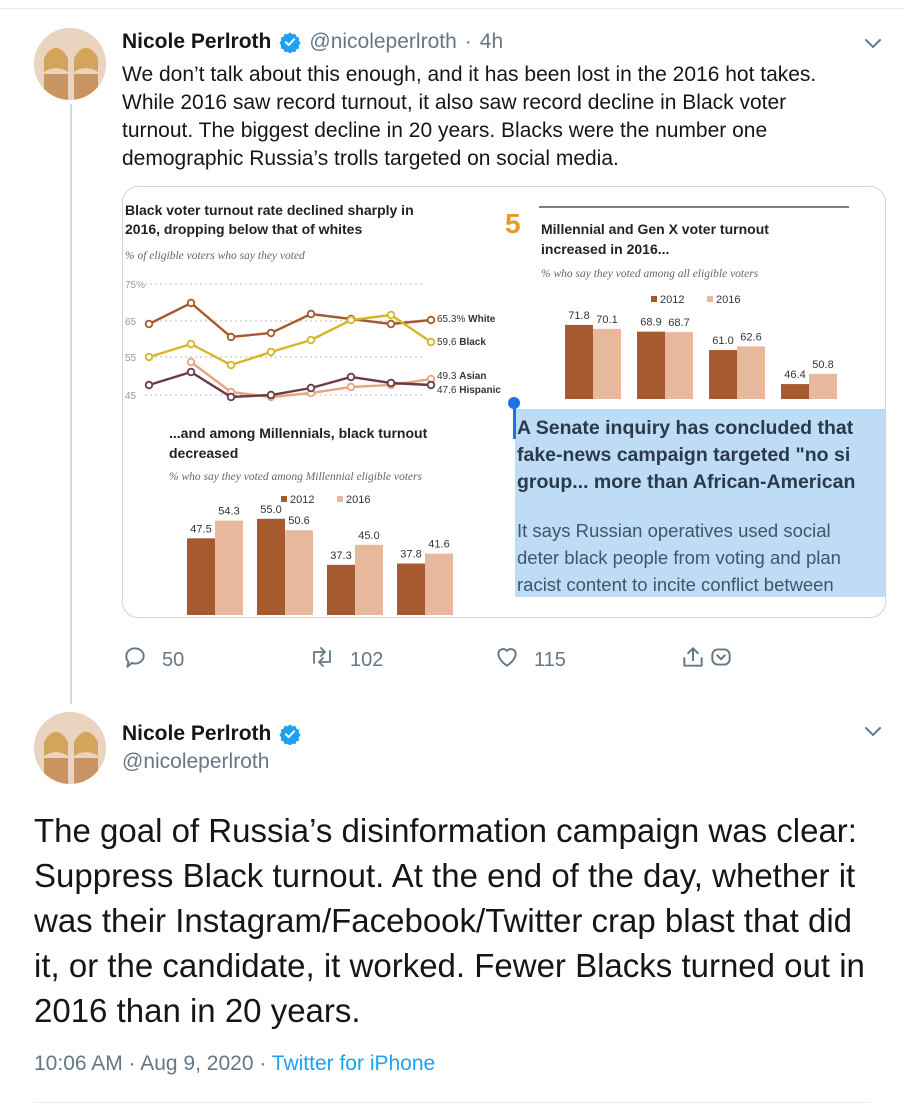 The height and width of the screenshot is (1112, 904). Describe the element at coordinates (438, 545) in the screenshot. I see `bar-value-label: 41.6` at that location.